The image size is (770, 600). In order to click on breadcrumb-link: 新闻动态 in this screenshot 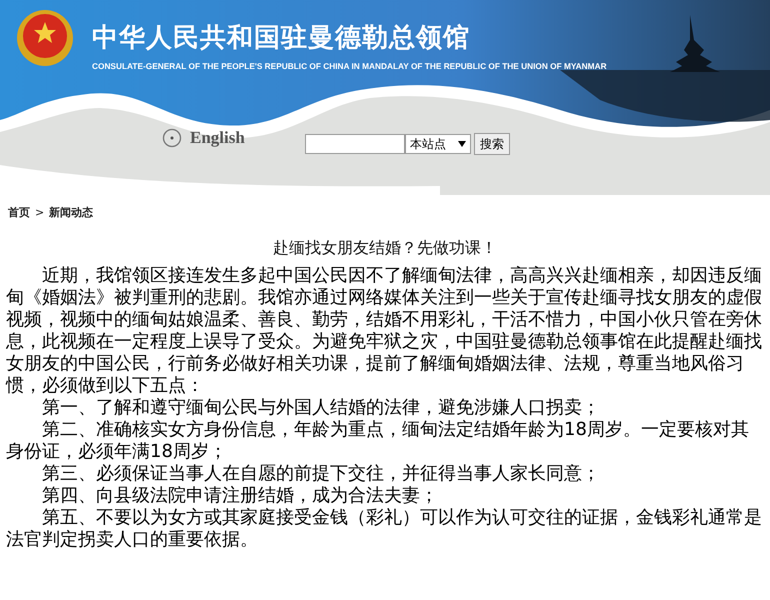, I will do `click(71, 212)`.